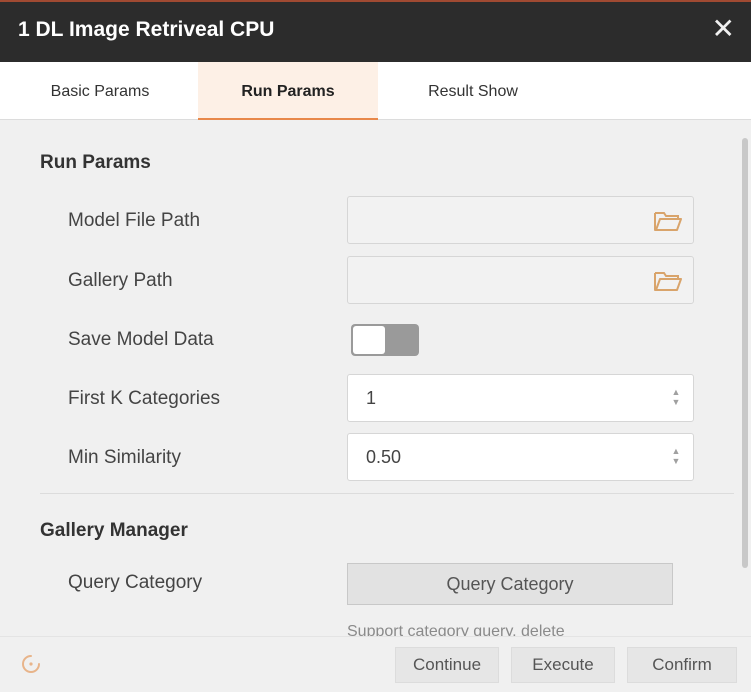 Image resolution: width=751 pixels, height=692 pixels. Describe the element at coordinates (288, 91) in the screenshot. I see `tab-run-params: Run Params` at that location.